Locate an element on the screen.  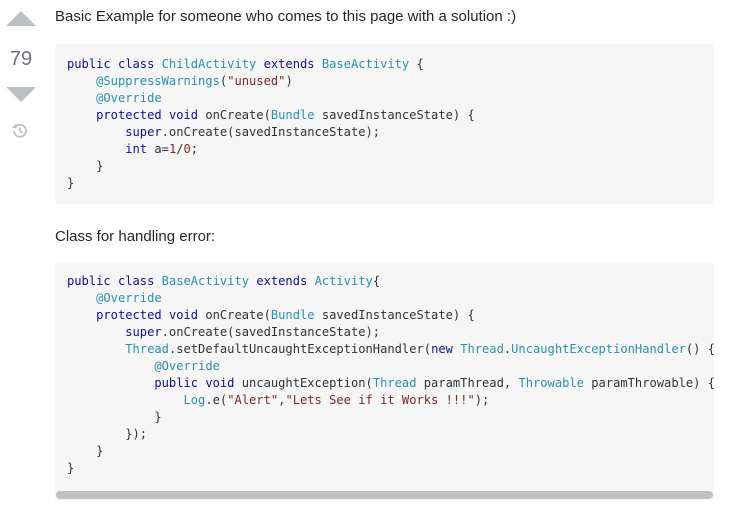
horizontal-scrollbar is located at coordinates (384, 495).